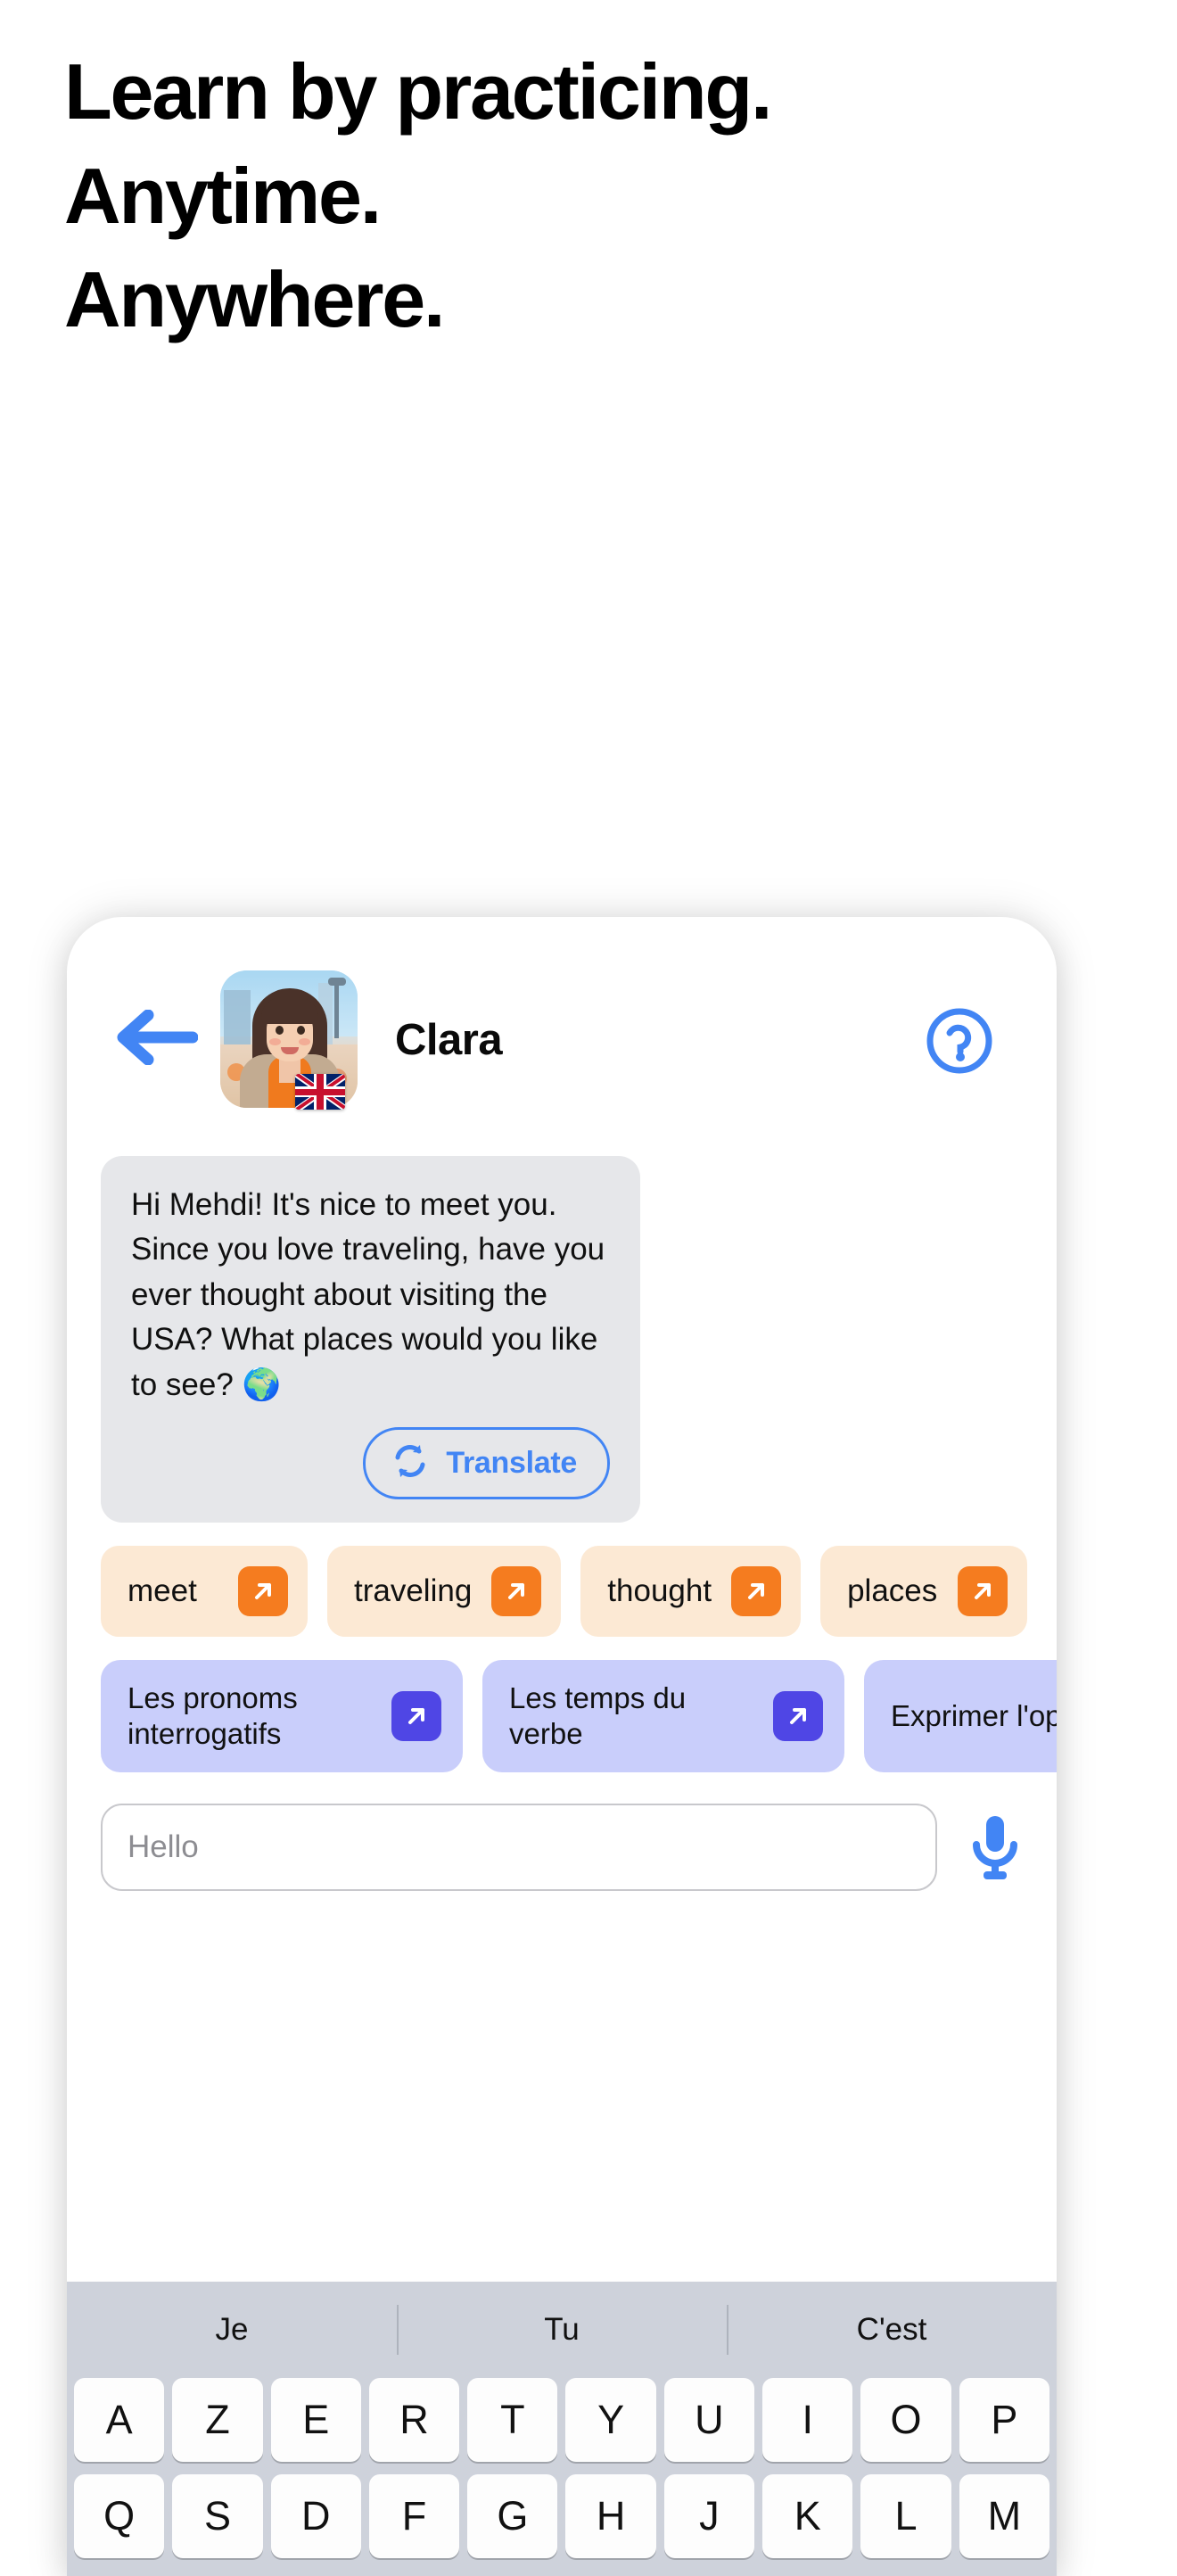 This screenshot has height=2576, width=1177. What do you see at coordinates (217, 2516) in the screenshot?
I see `key-s: S` at bounding box center [217, 2516].